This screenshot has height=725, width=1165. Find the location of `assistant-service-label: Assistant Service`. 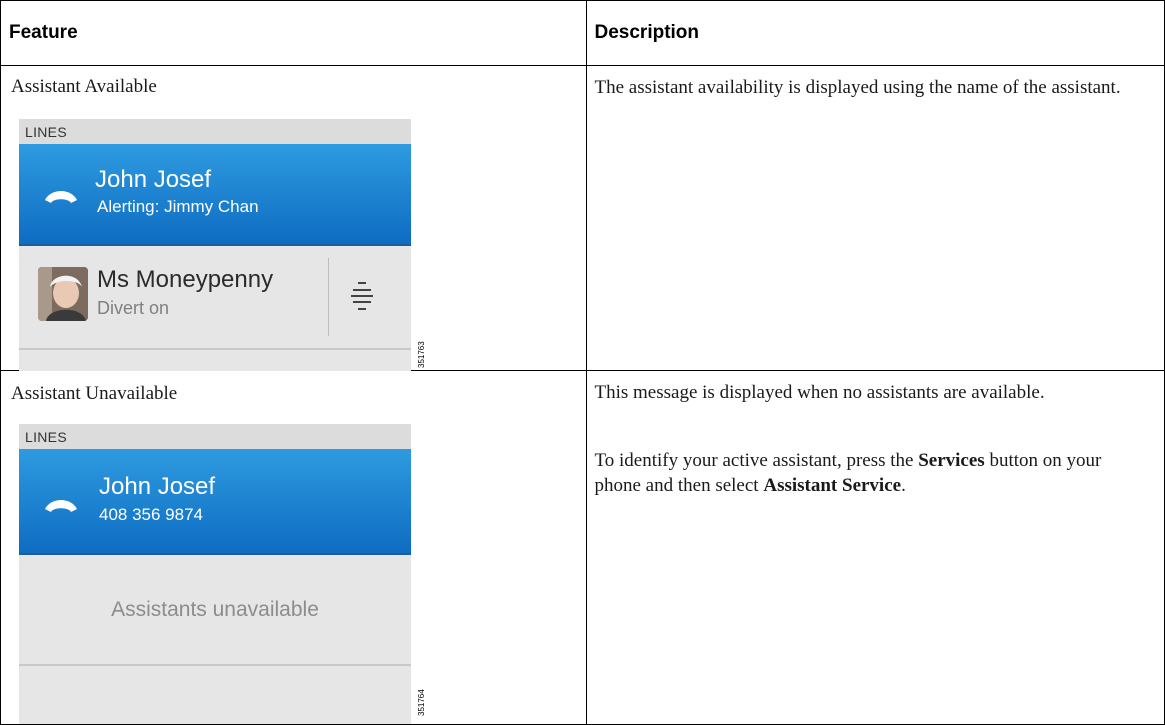

assistant-service-label: Assistant Service is located at coordinates (832, 485).